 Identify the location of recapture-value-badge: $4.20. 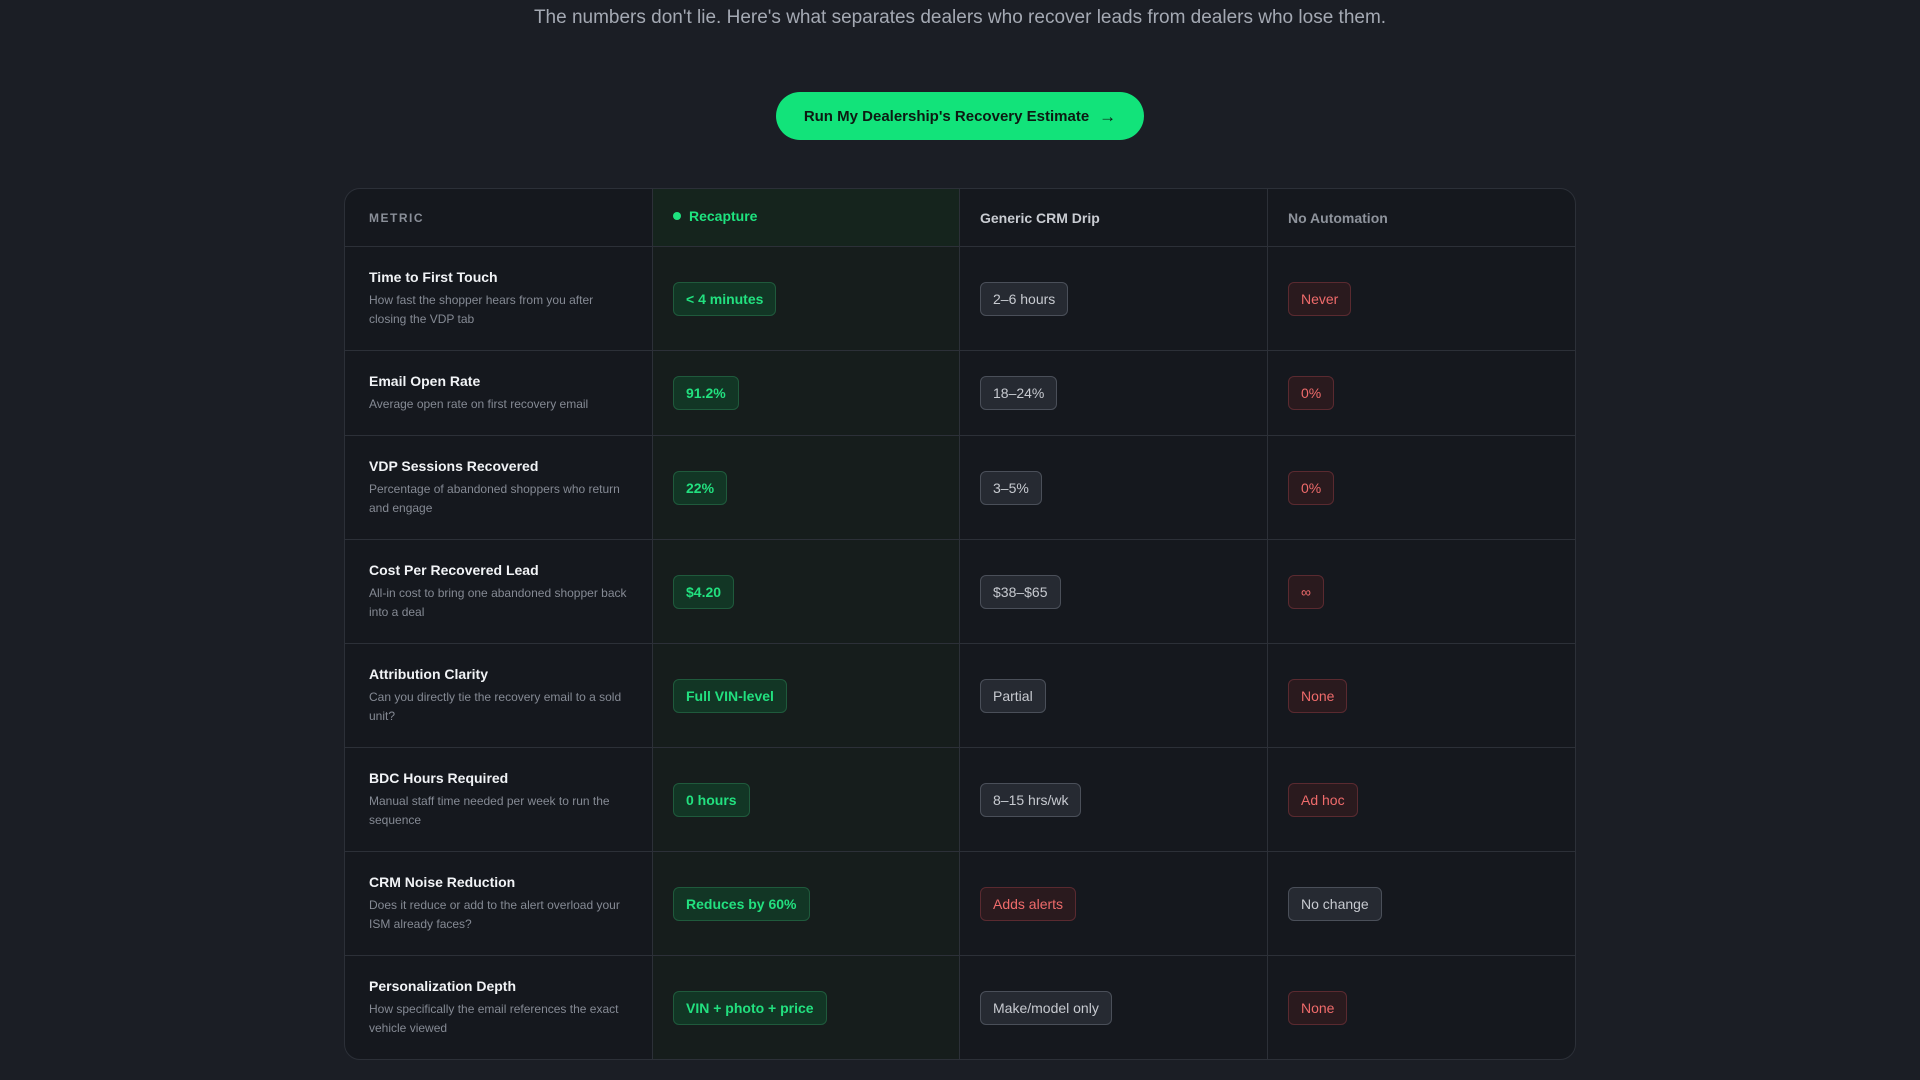
(704, 591).